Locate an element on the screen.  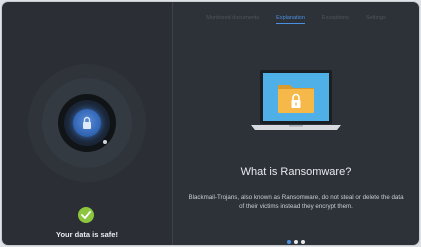
laptop-folder-lock-icon is located at coordinates (296, 100).